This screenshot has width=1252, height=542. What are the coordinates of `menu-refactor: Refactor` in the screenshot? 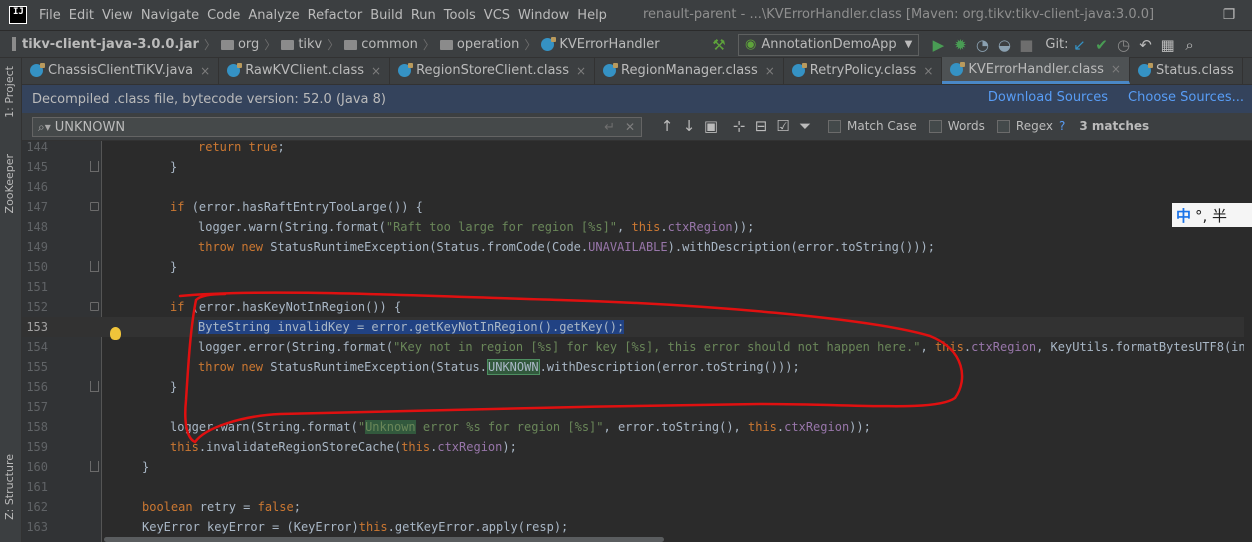 It's located at (335, 15).